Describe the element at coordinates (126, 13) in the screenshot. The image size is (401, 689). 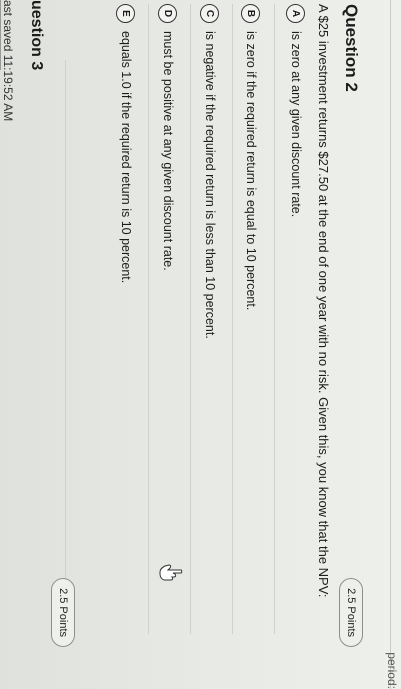
I see `choice-e-letter: E` at that location.